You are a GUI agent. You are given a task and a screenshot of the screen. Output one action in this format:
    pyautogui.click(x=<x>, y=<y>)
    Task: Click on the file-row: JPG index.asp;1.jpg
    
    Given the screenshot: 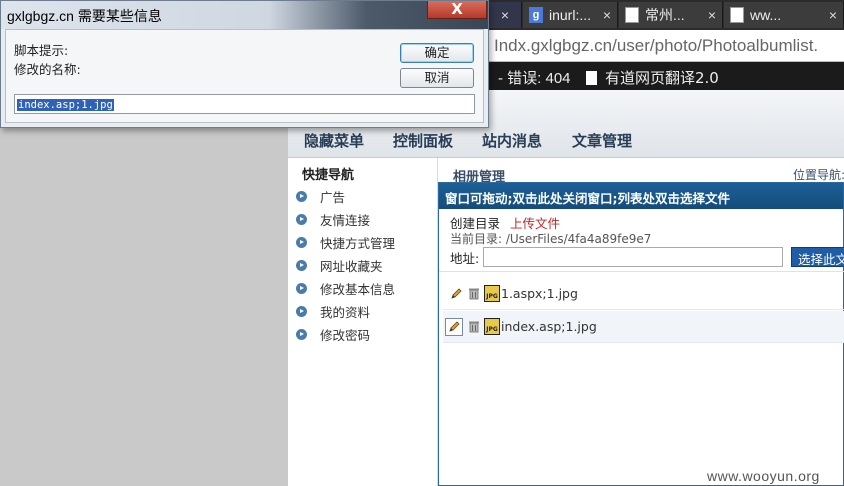 What is the action you would take?
    pyautogui.click(x=643, y=327)
    